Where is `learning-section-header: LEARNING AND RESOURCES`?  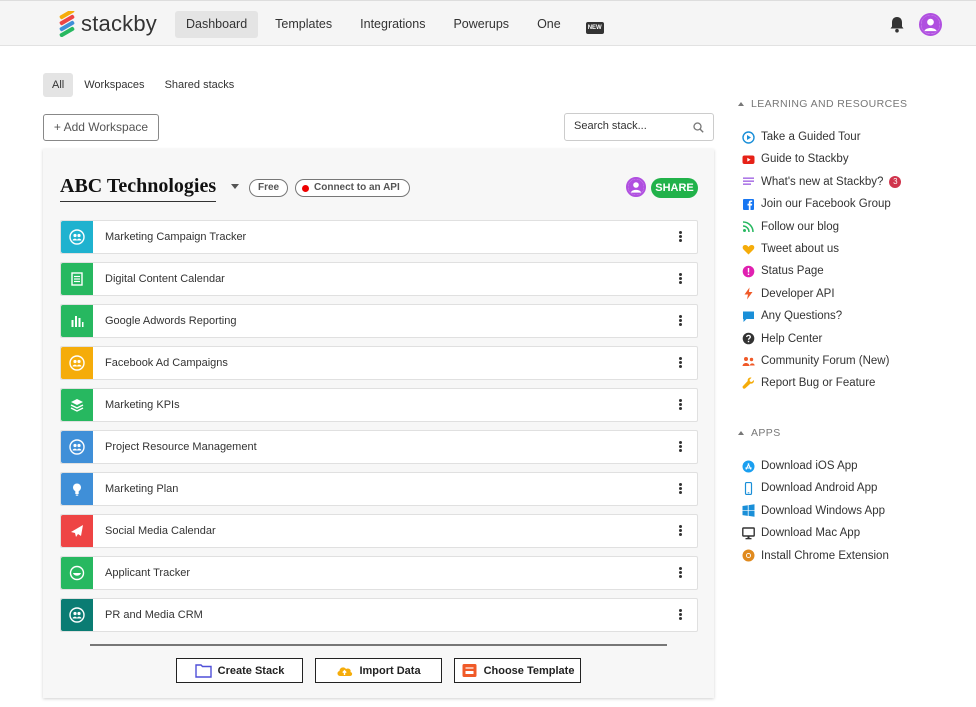 learning-section-header: LEARNING AND RESOURCES is located at coordinates (822, 104).